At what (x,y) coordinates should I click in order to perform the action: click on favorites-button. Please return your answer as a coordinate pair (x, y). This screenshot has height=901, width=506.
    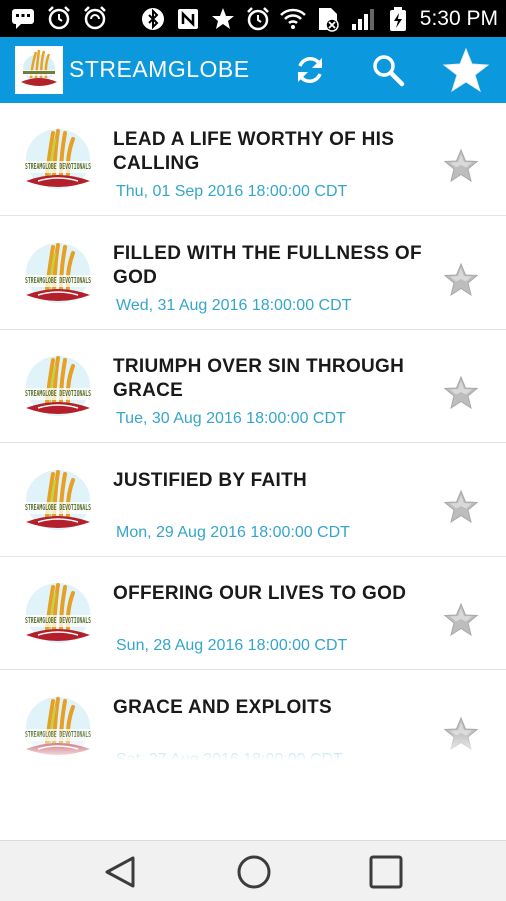
    Looking at the image, I should click on (466, 71).